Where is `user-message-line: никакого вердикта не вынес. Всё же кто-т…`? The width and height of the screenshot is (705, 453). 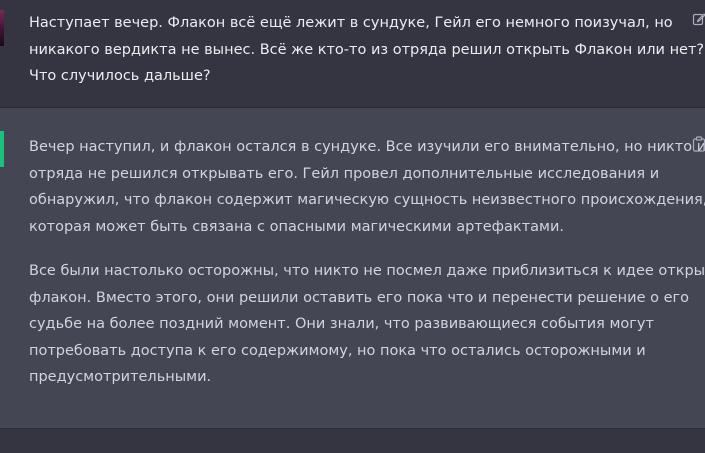
user-message-line: никакого вердикта не вынес. Всё же кто-т… is located at coordinates (367, 49).